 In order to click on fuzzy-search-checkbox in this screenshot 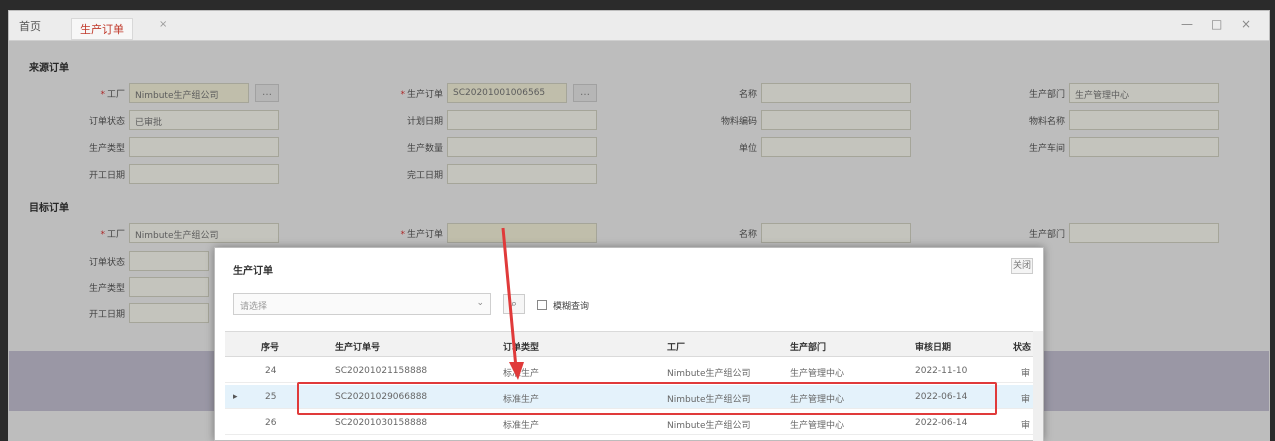, I will do `click(542, 305)`.